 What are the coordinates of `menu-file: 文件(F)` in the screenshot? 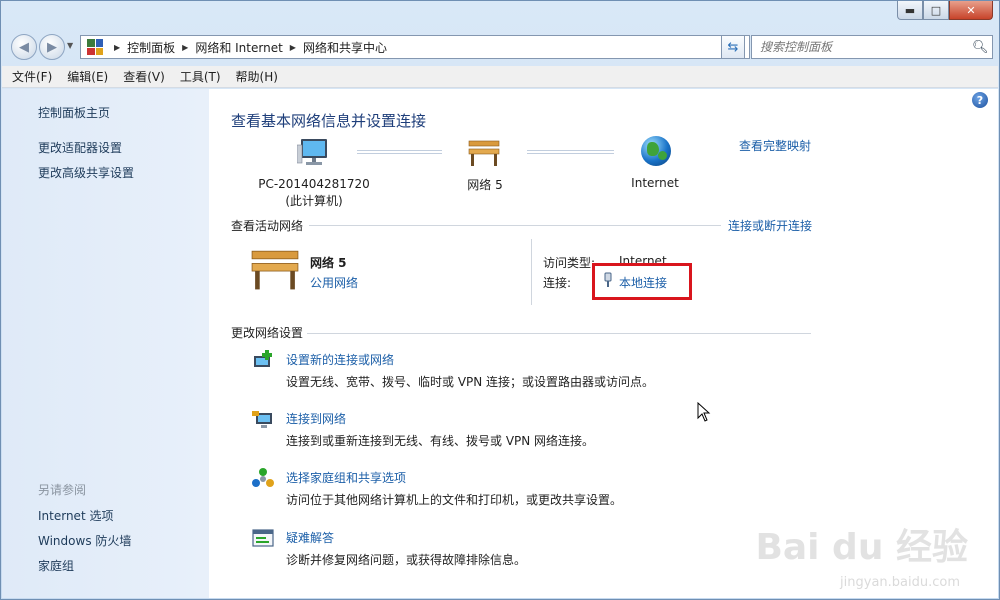 It's located at (32, 76).